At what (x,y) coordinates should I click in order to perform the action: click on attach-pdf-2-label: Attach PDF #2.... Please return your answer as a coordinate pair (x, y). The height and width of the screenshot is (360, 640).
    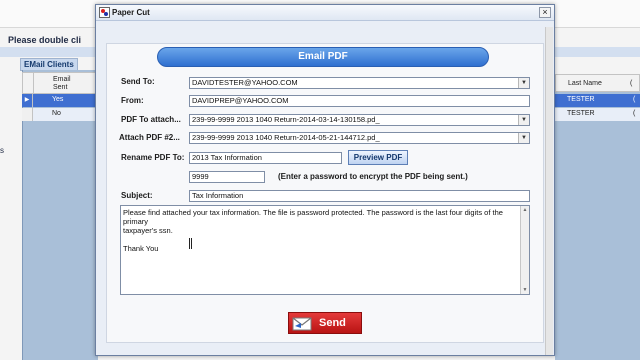
    Looking at the image, I should click on (149, 137).